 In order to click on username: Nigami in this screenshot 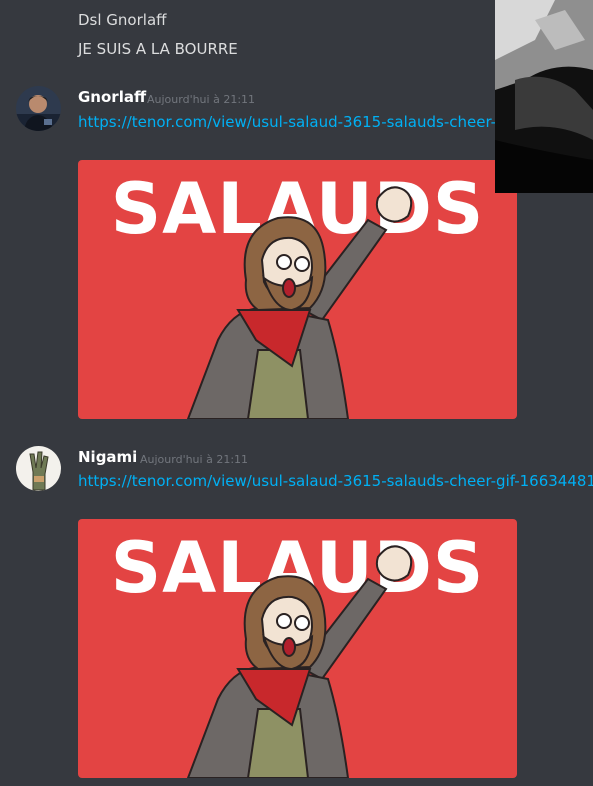, I will do `click(107, 457)`.